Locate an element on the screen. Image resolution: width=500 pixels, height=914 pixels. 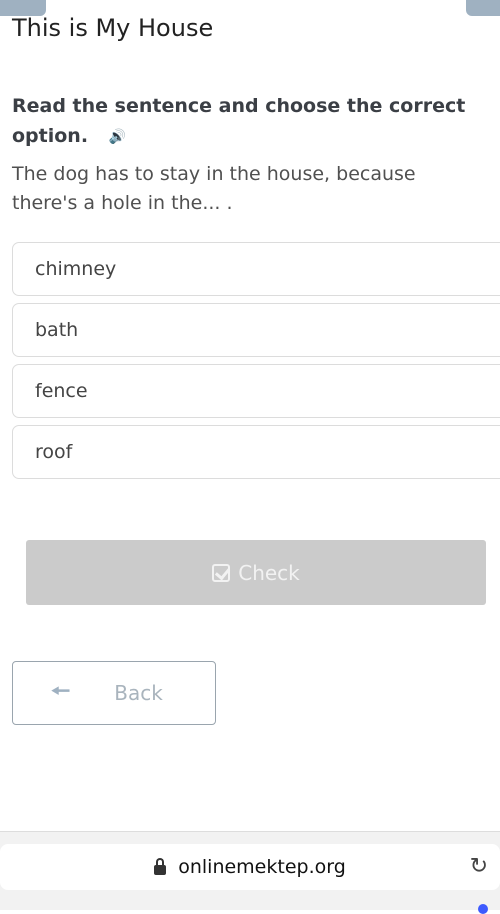
check-label: Check is located at coordinates (269, 572).